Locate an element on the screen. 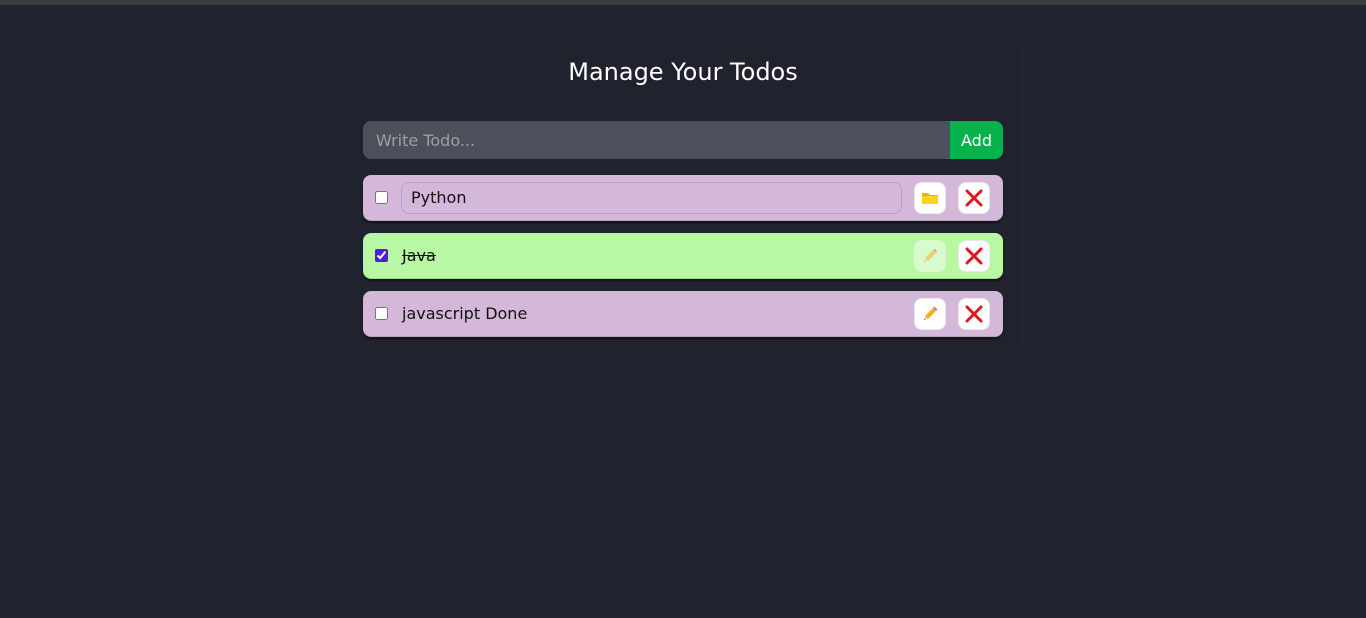 This screenshot has width=1366, height=618. todo-input is located at coordinates (656, 140).